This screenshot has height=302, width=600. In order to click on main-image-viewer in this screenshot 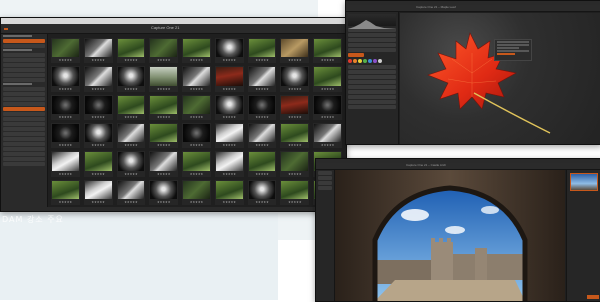, I will do `click(500, 78)`.